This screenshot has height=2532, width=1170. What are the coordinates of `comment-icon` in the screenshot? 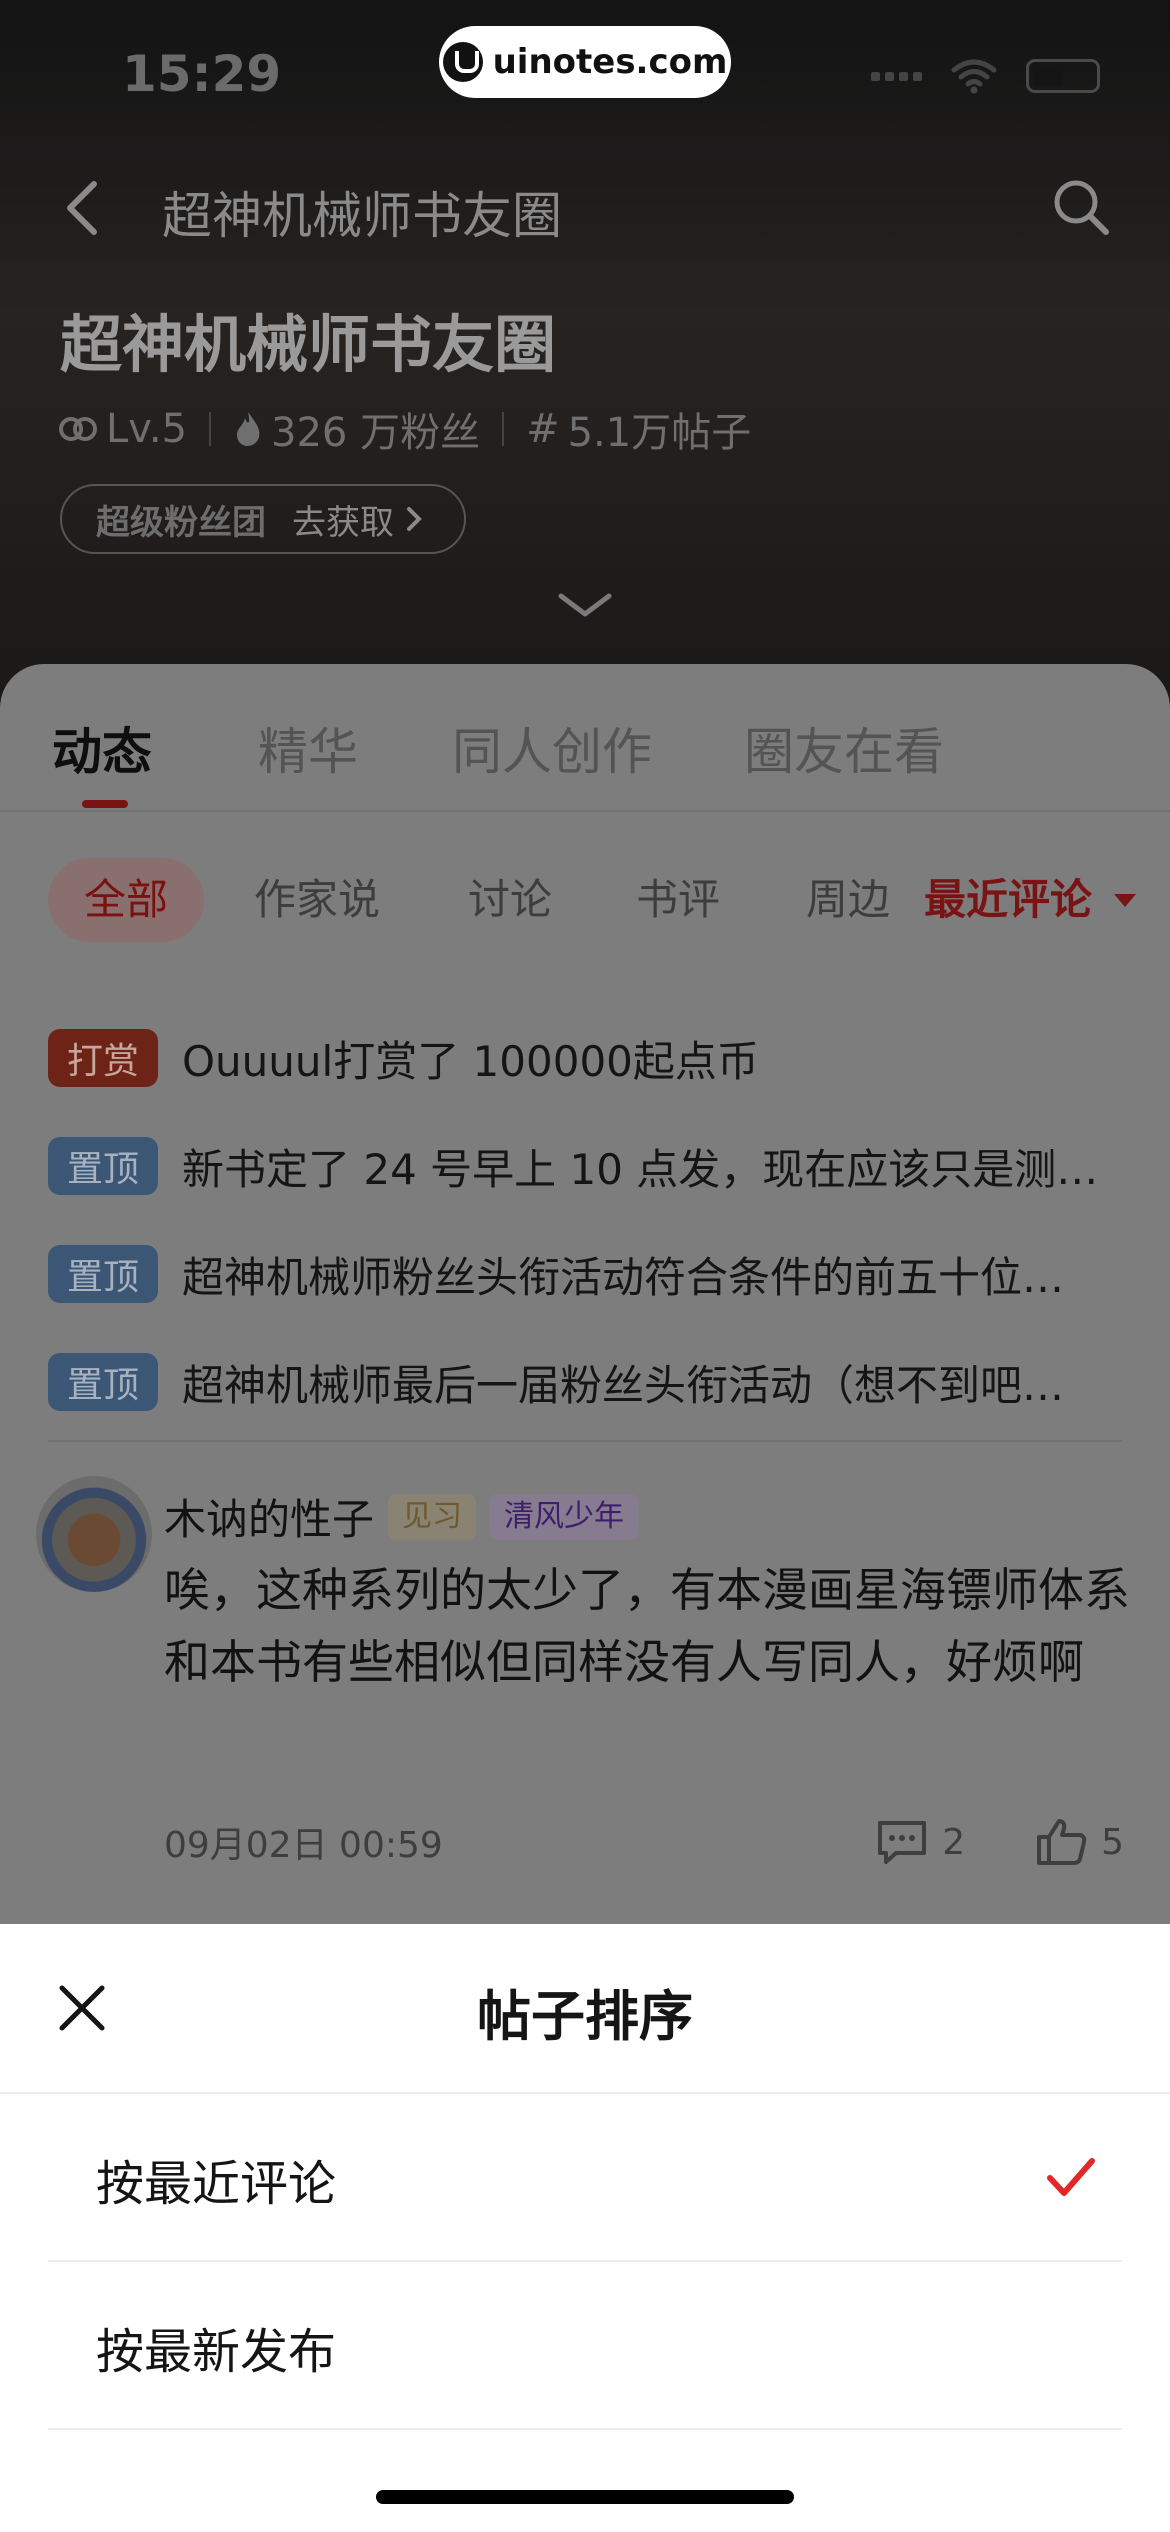 It's located at (902, 1842).